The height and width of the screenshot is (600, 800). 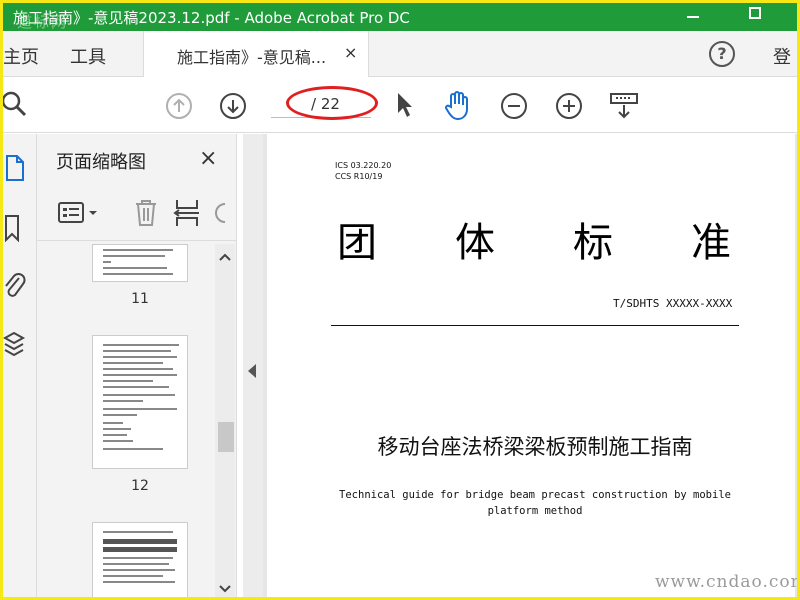 I want to click on ics-line: ICS 03.220.20, so click(x=363, y=165).